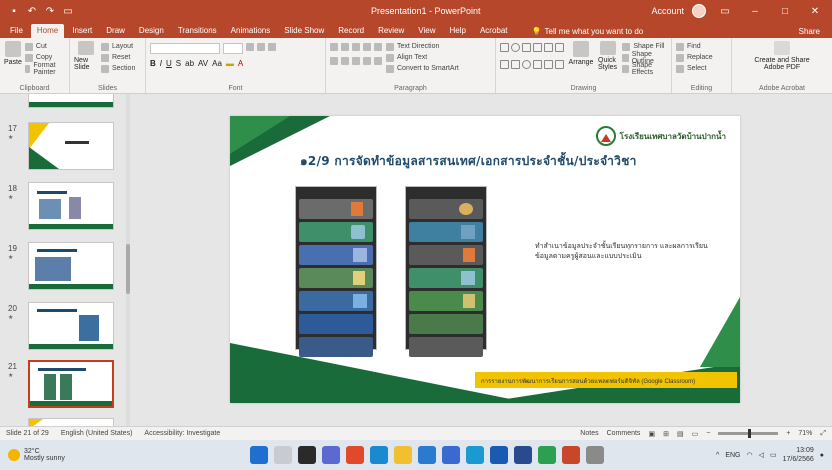  Describe the element at coordinates (571, 455) in the screenshot. I see `powerpoint-icon` at that location.